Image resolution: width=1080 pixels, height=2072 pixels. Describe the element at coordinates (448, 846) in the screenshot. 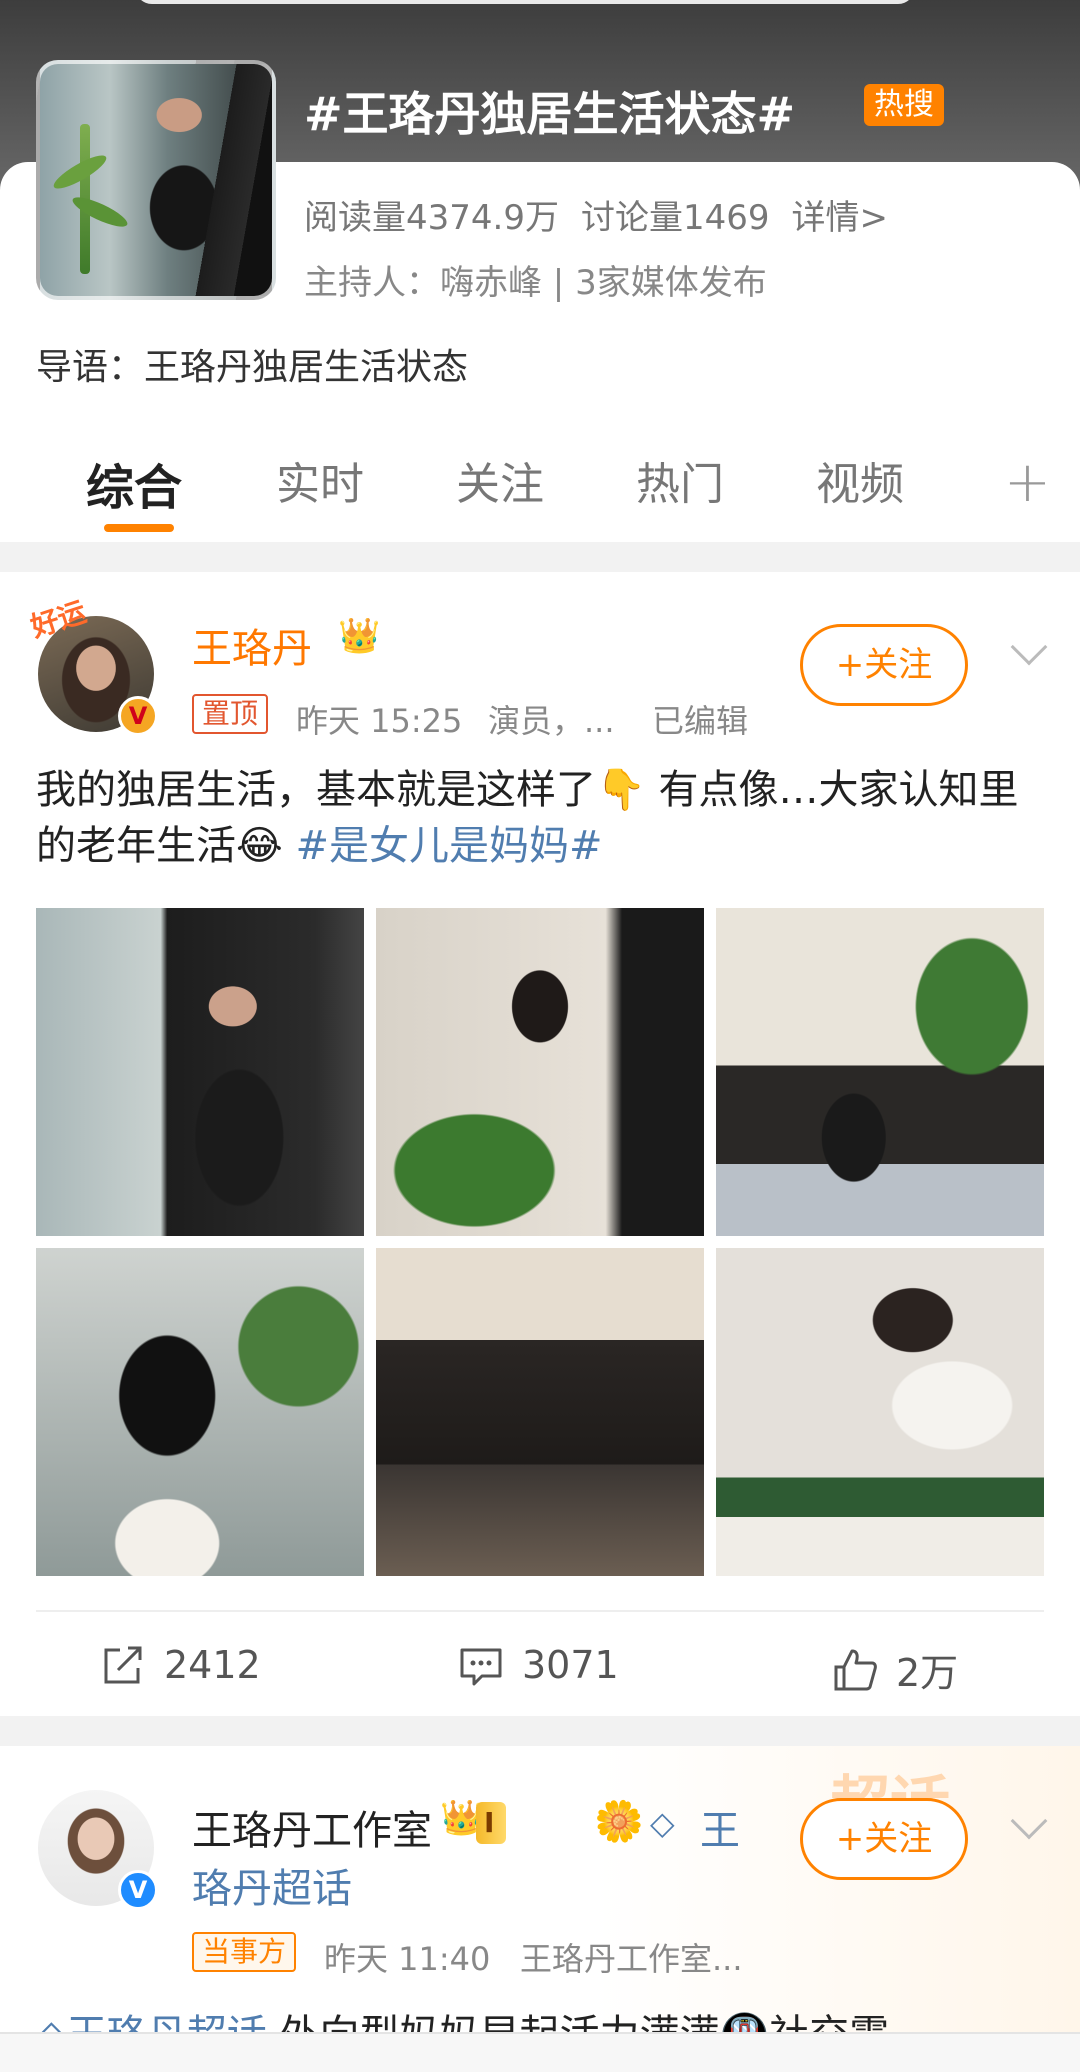

I see `hashtag-link: #是女儿是妈妈#` at that location.